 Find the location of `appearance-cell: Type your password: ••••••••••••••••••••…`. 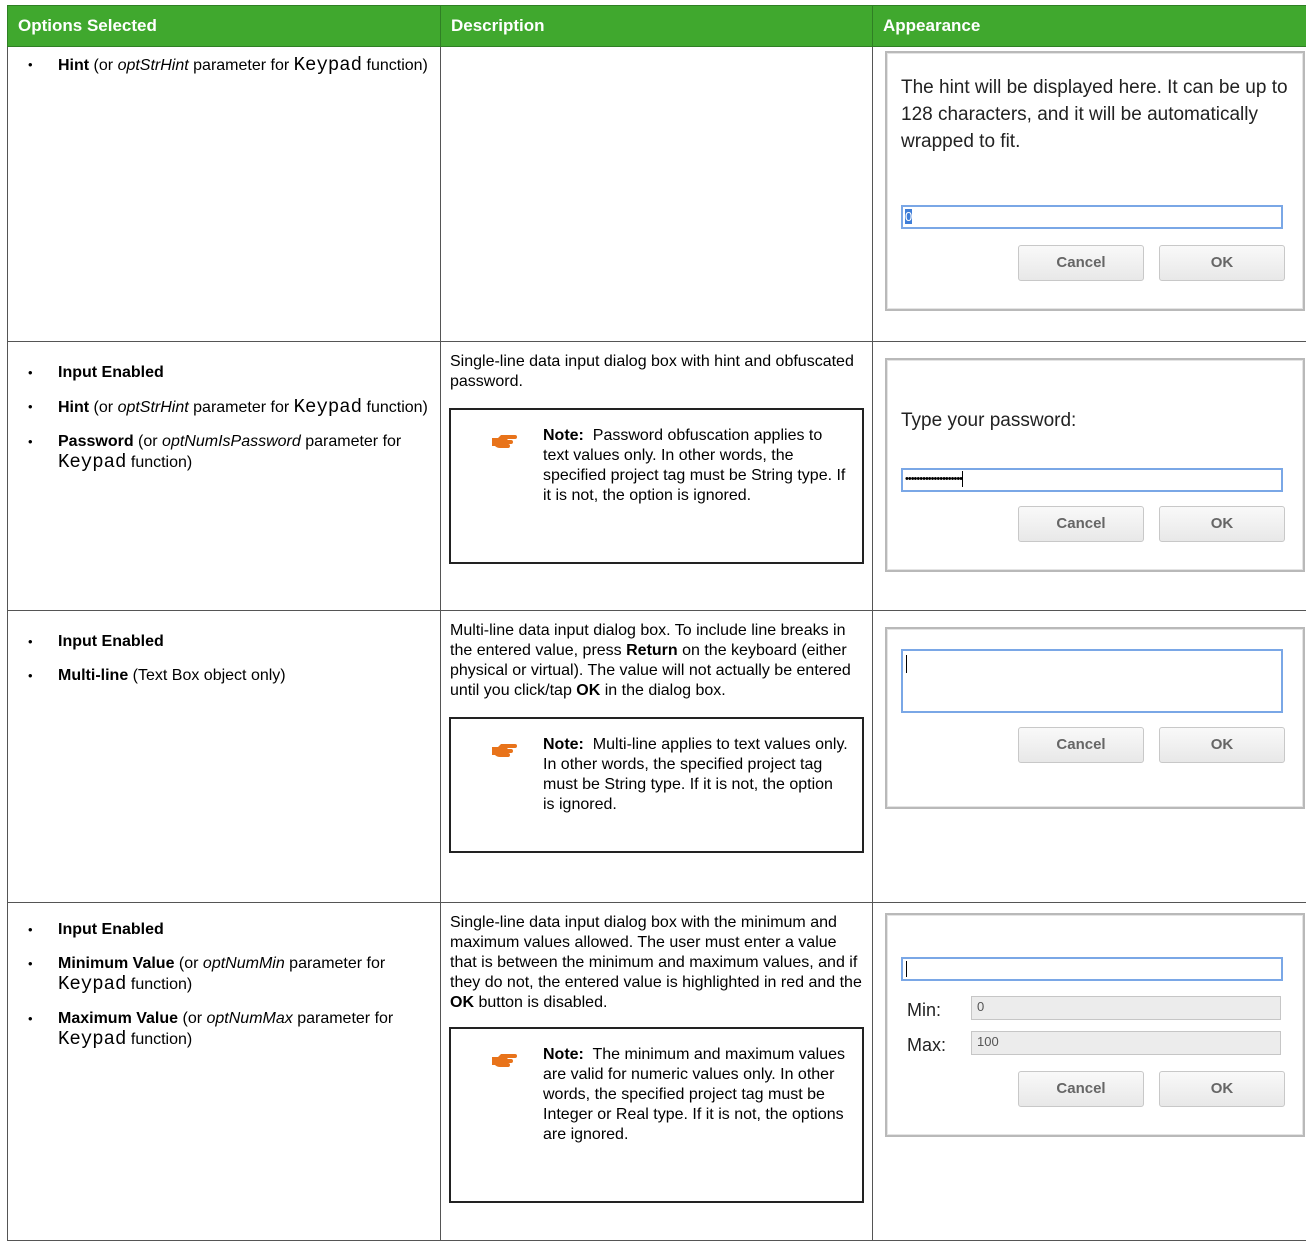

appearance-cell: Type your password: ••••••••••••••••••••… is located at coordinates (1089, 476).